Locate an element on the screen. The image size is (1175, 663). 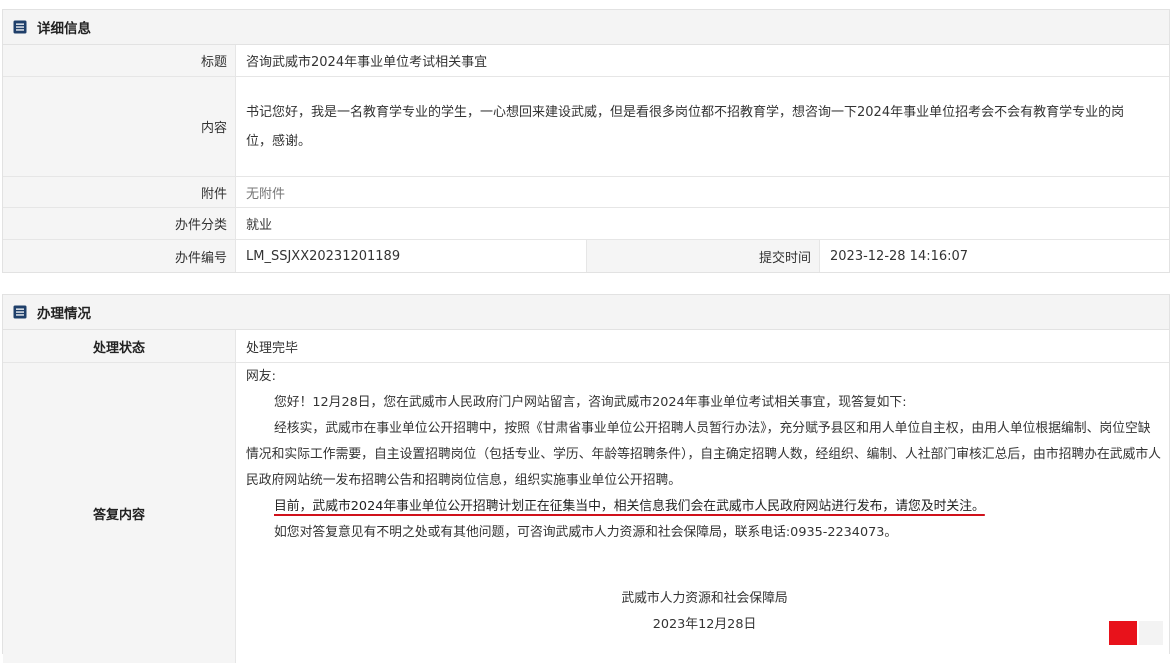
attachment-label: 附件 is located at coordinates (119, 192).